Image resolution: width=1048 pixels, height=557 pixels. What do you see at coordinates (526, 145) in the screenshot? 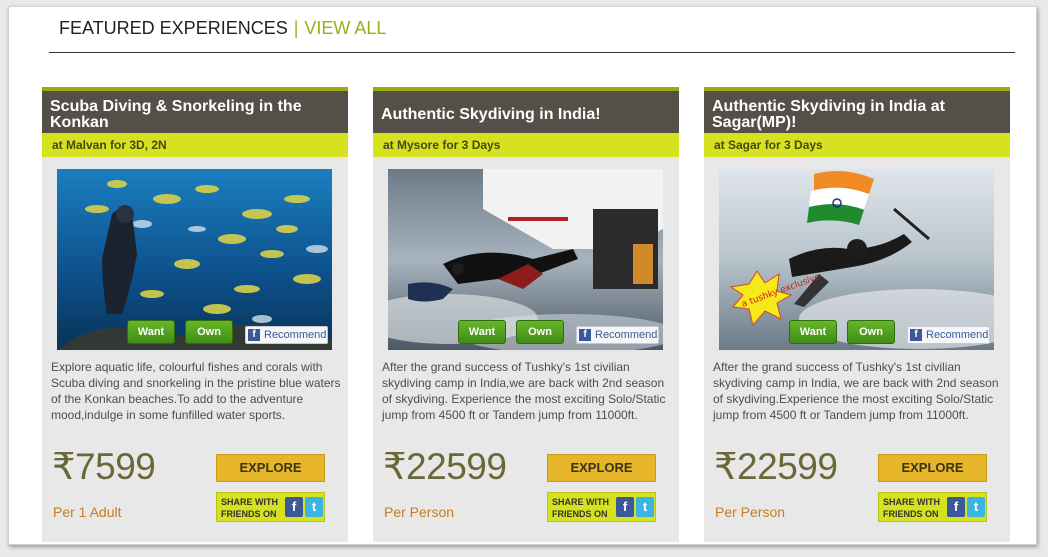
I see `card-location: at Mysore for 3 Days` at bounding box center [526, 145].